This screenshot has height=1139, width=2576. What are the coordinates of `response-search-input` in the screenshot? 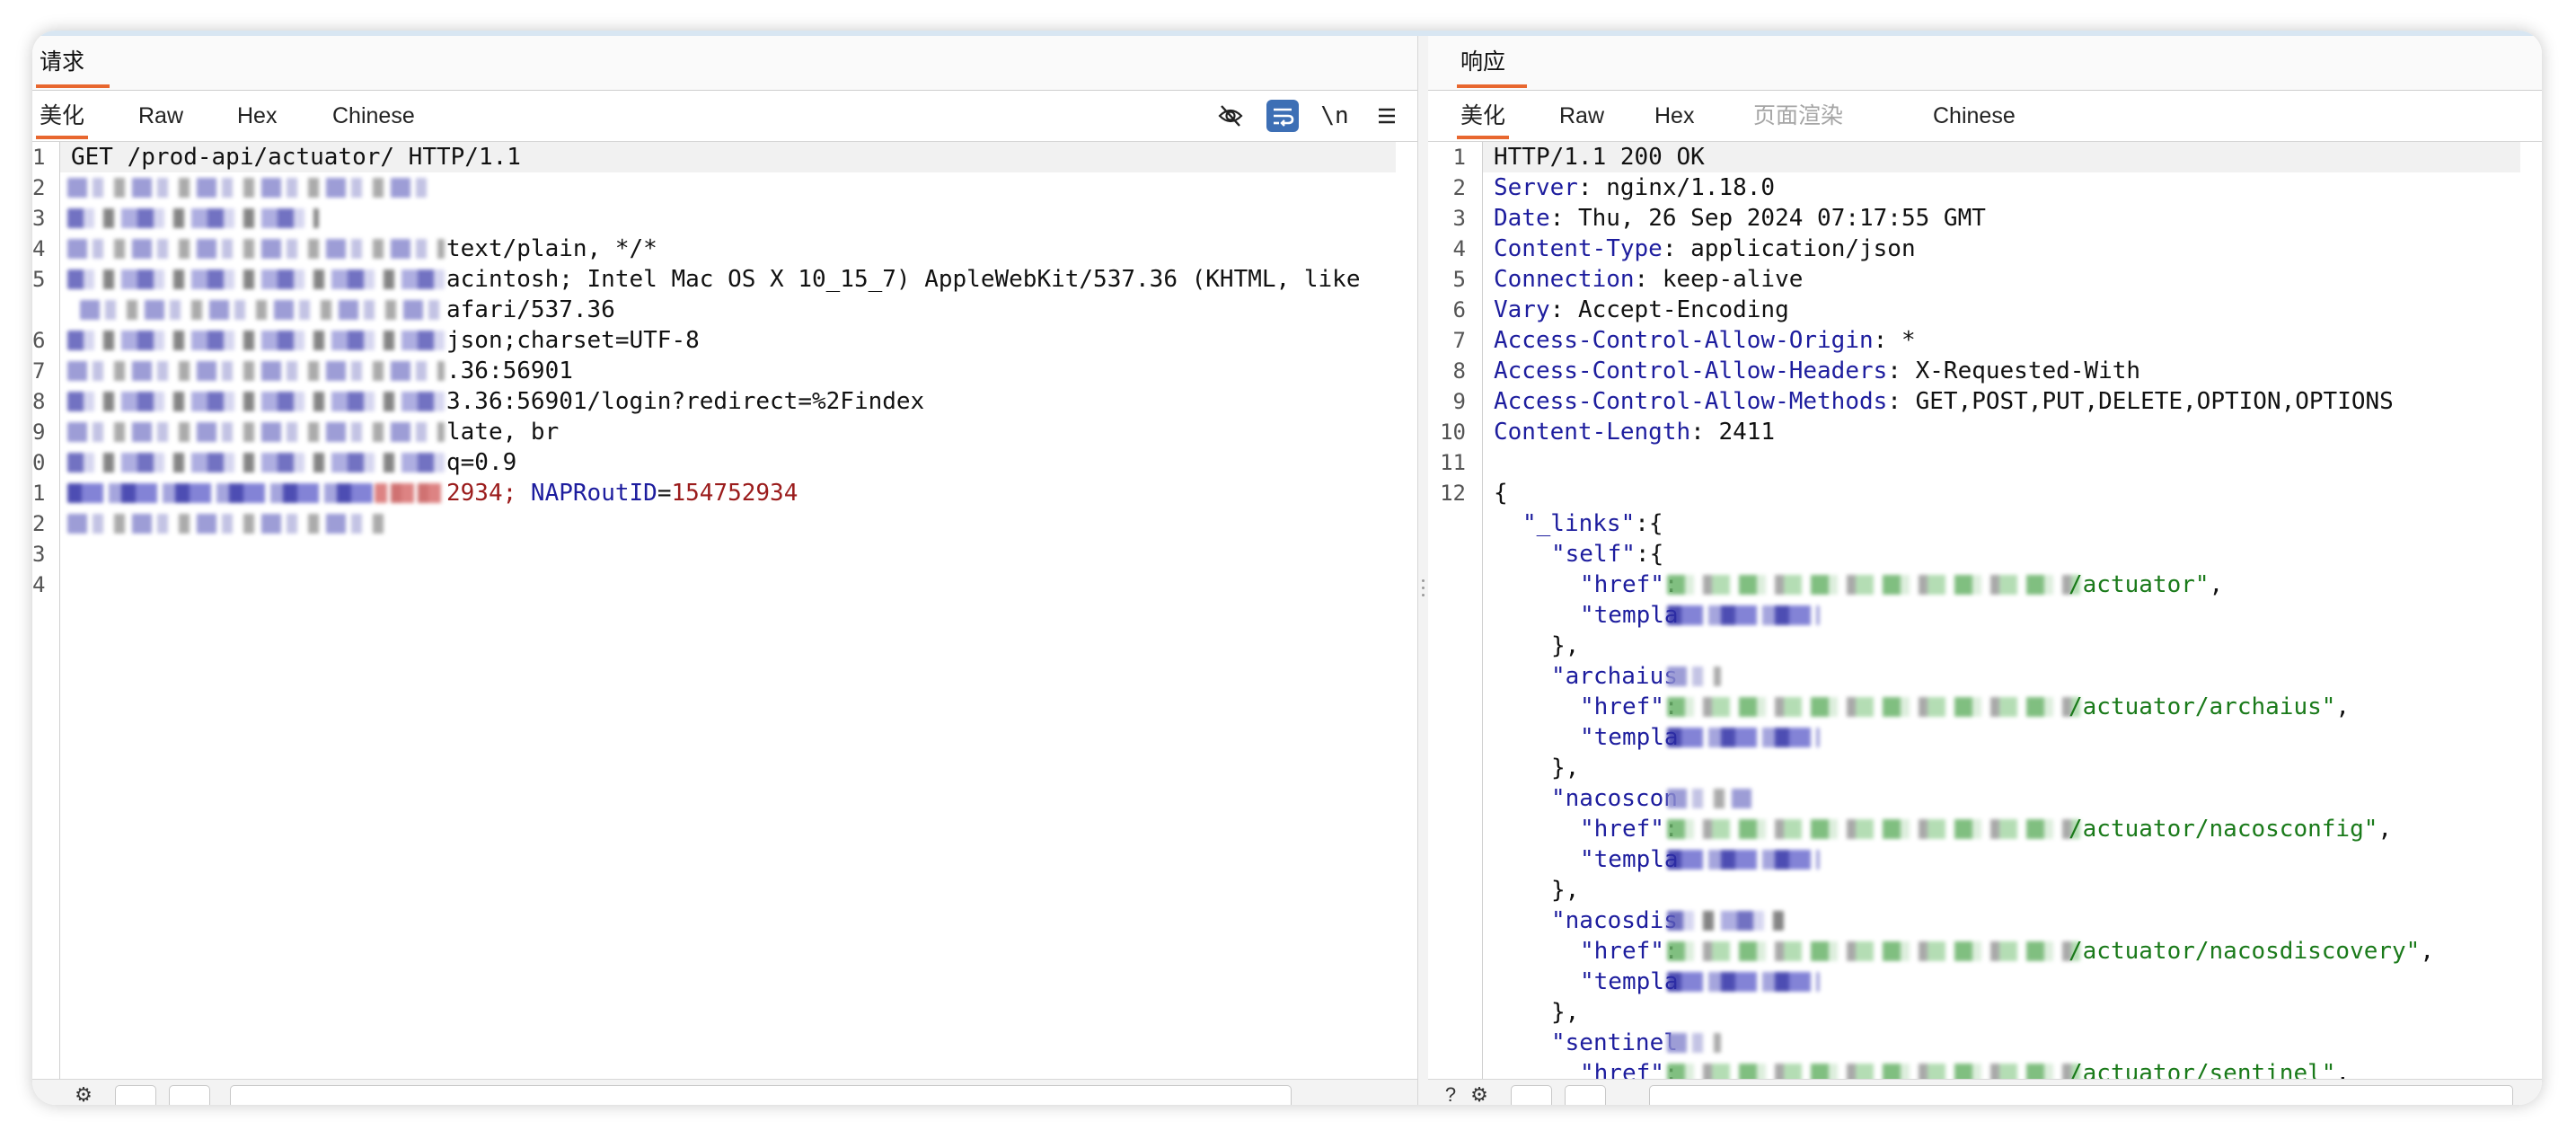 It's located at (2081, 1095).